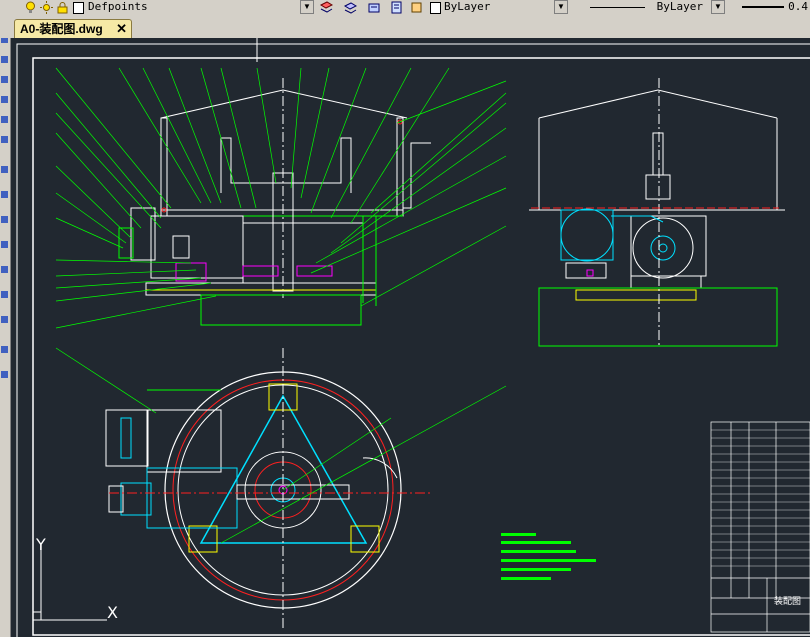 Image resolution: width=810 pixels, height=637 pixels. I want to click on color-swatch, so click(435, 8).